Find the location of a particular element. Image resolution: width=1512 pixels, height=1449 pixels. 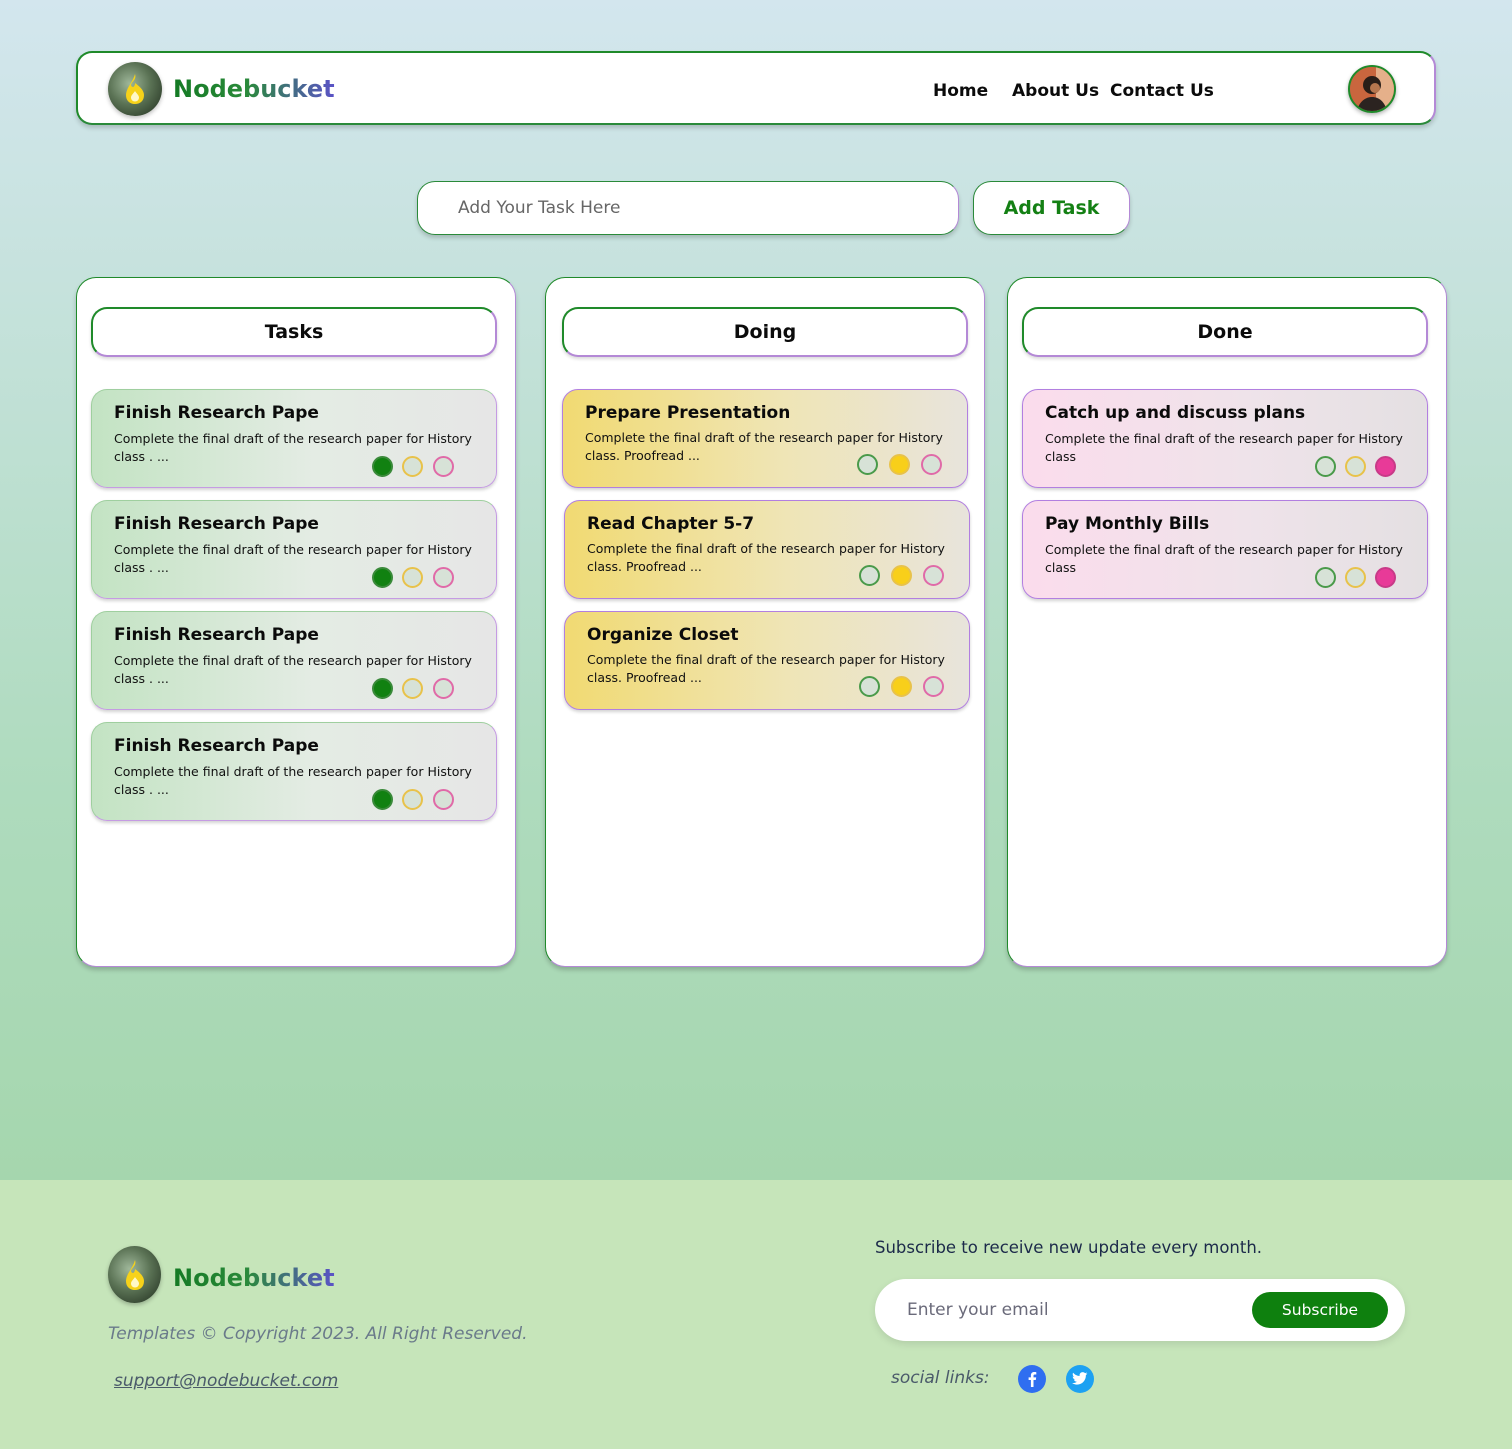

column-title-doing: Doing is located at coordinates (765, 332).